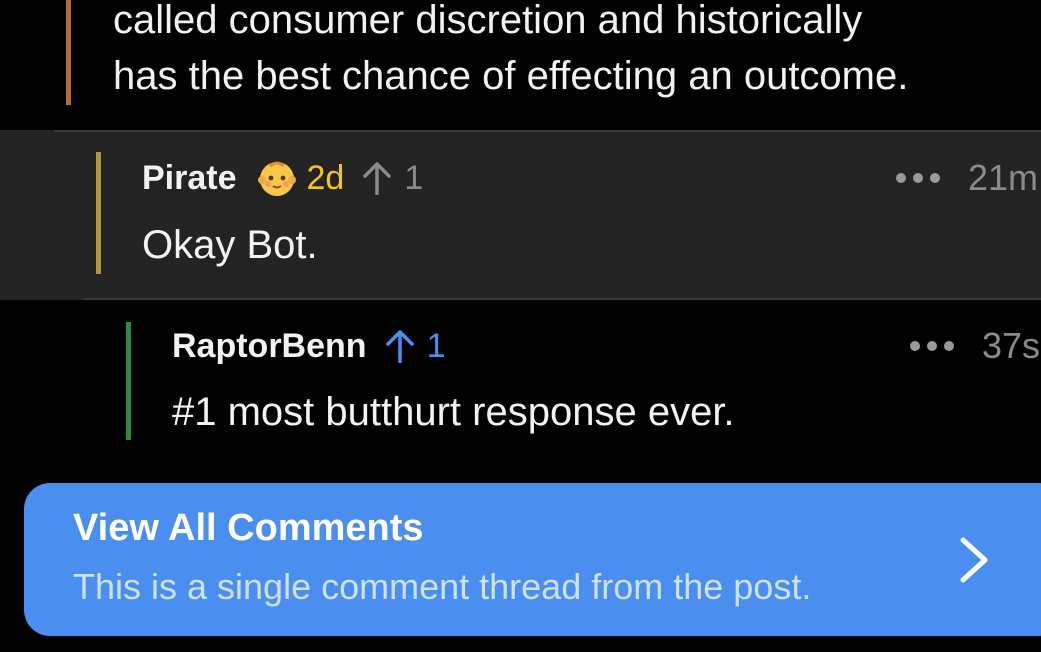 The width and height of the screenshot is (1041, 652). I want to click on baby-face-icon, so click(277, 178).